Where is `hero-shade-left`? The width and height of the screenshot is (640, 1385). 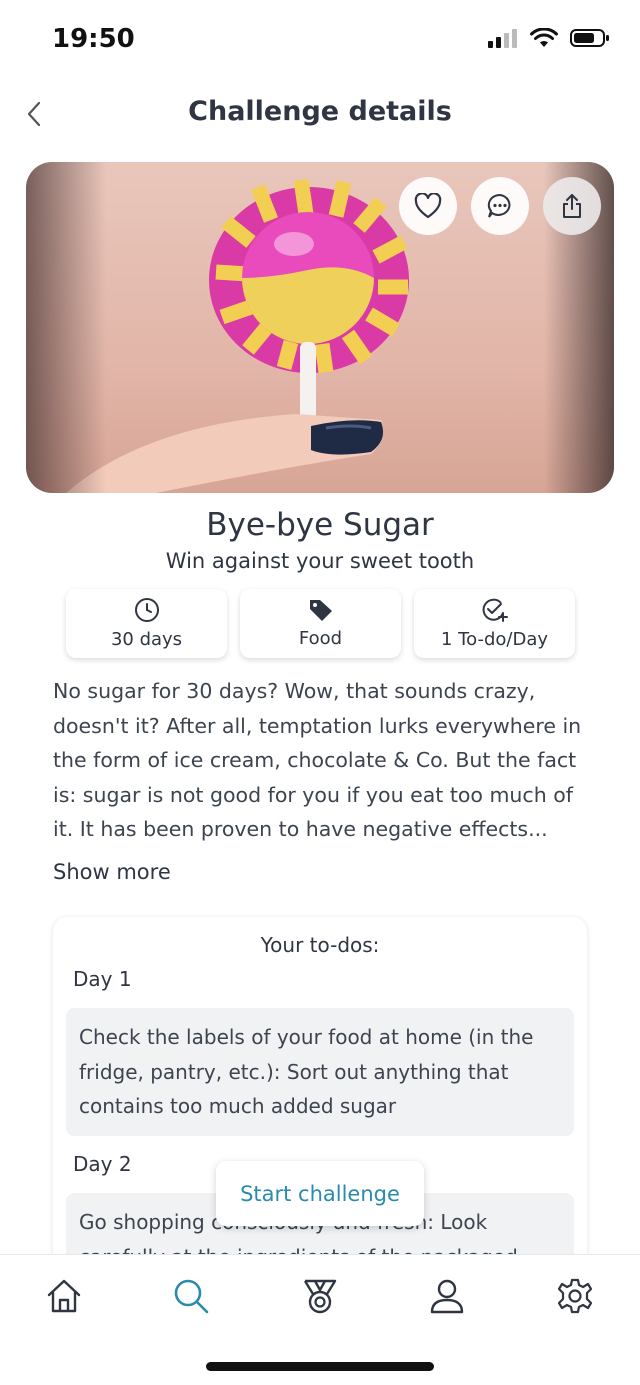
hero-shade-left is located at coordinates (66, 327).